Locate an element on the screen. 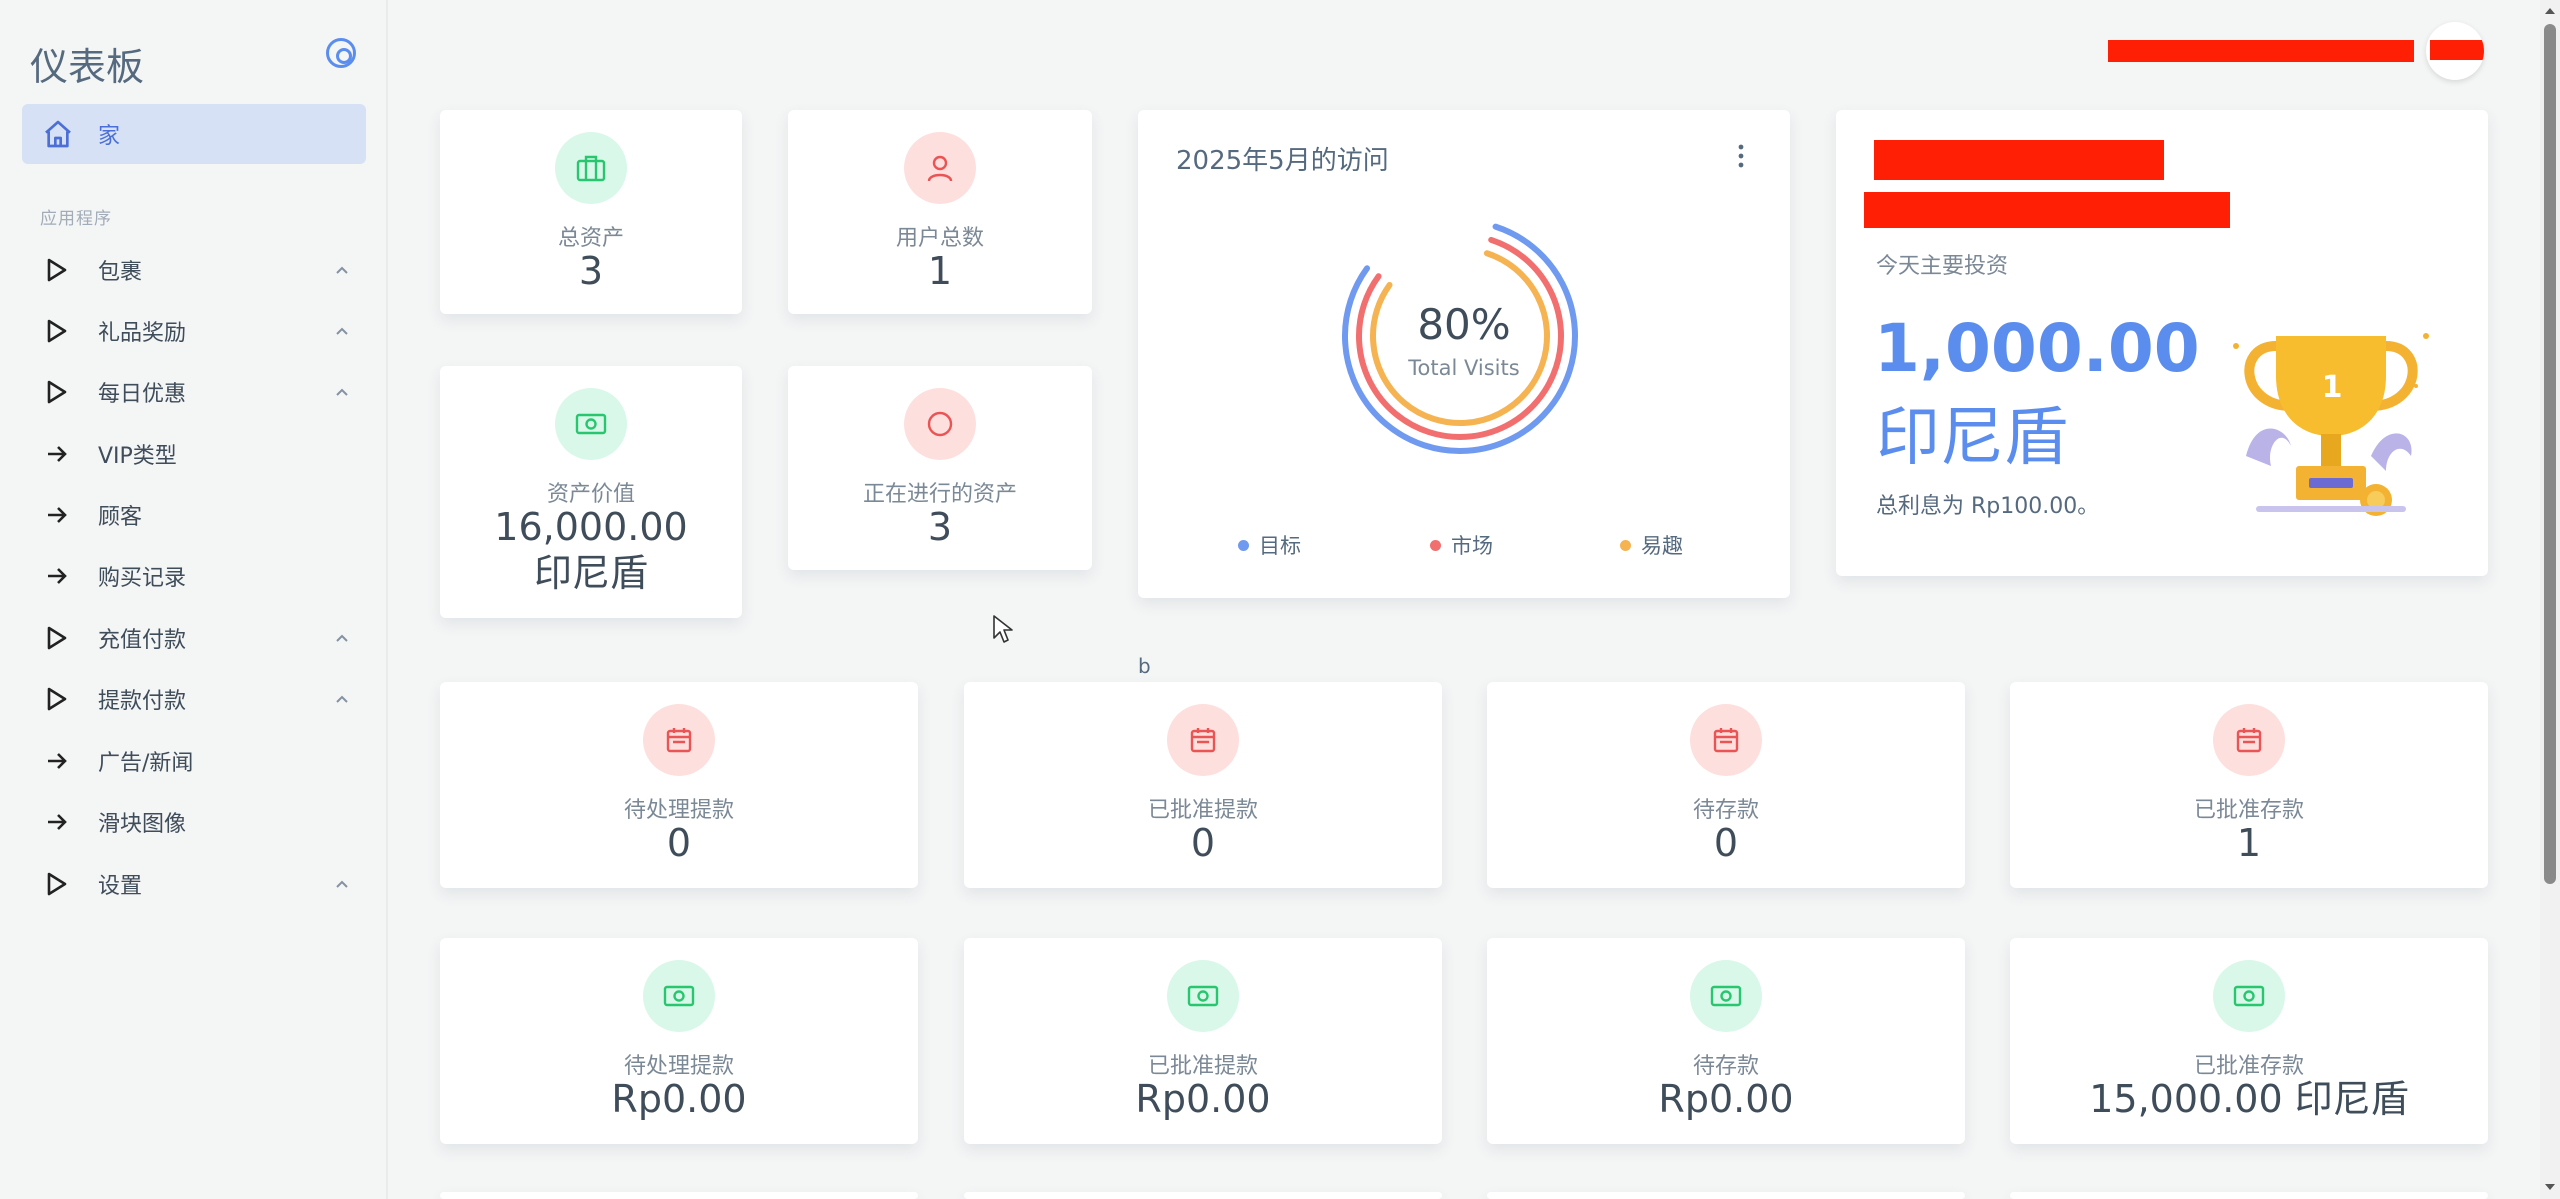 The width and height of the screenshot is (2560, 1199). sidebar-item-home: 家 is located at coordinates (194, 134).